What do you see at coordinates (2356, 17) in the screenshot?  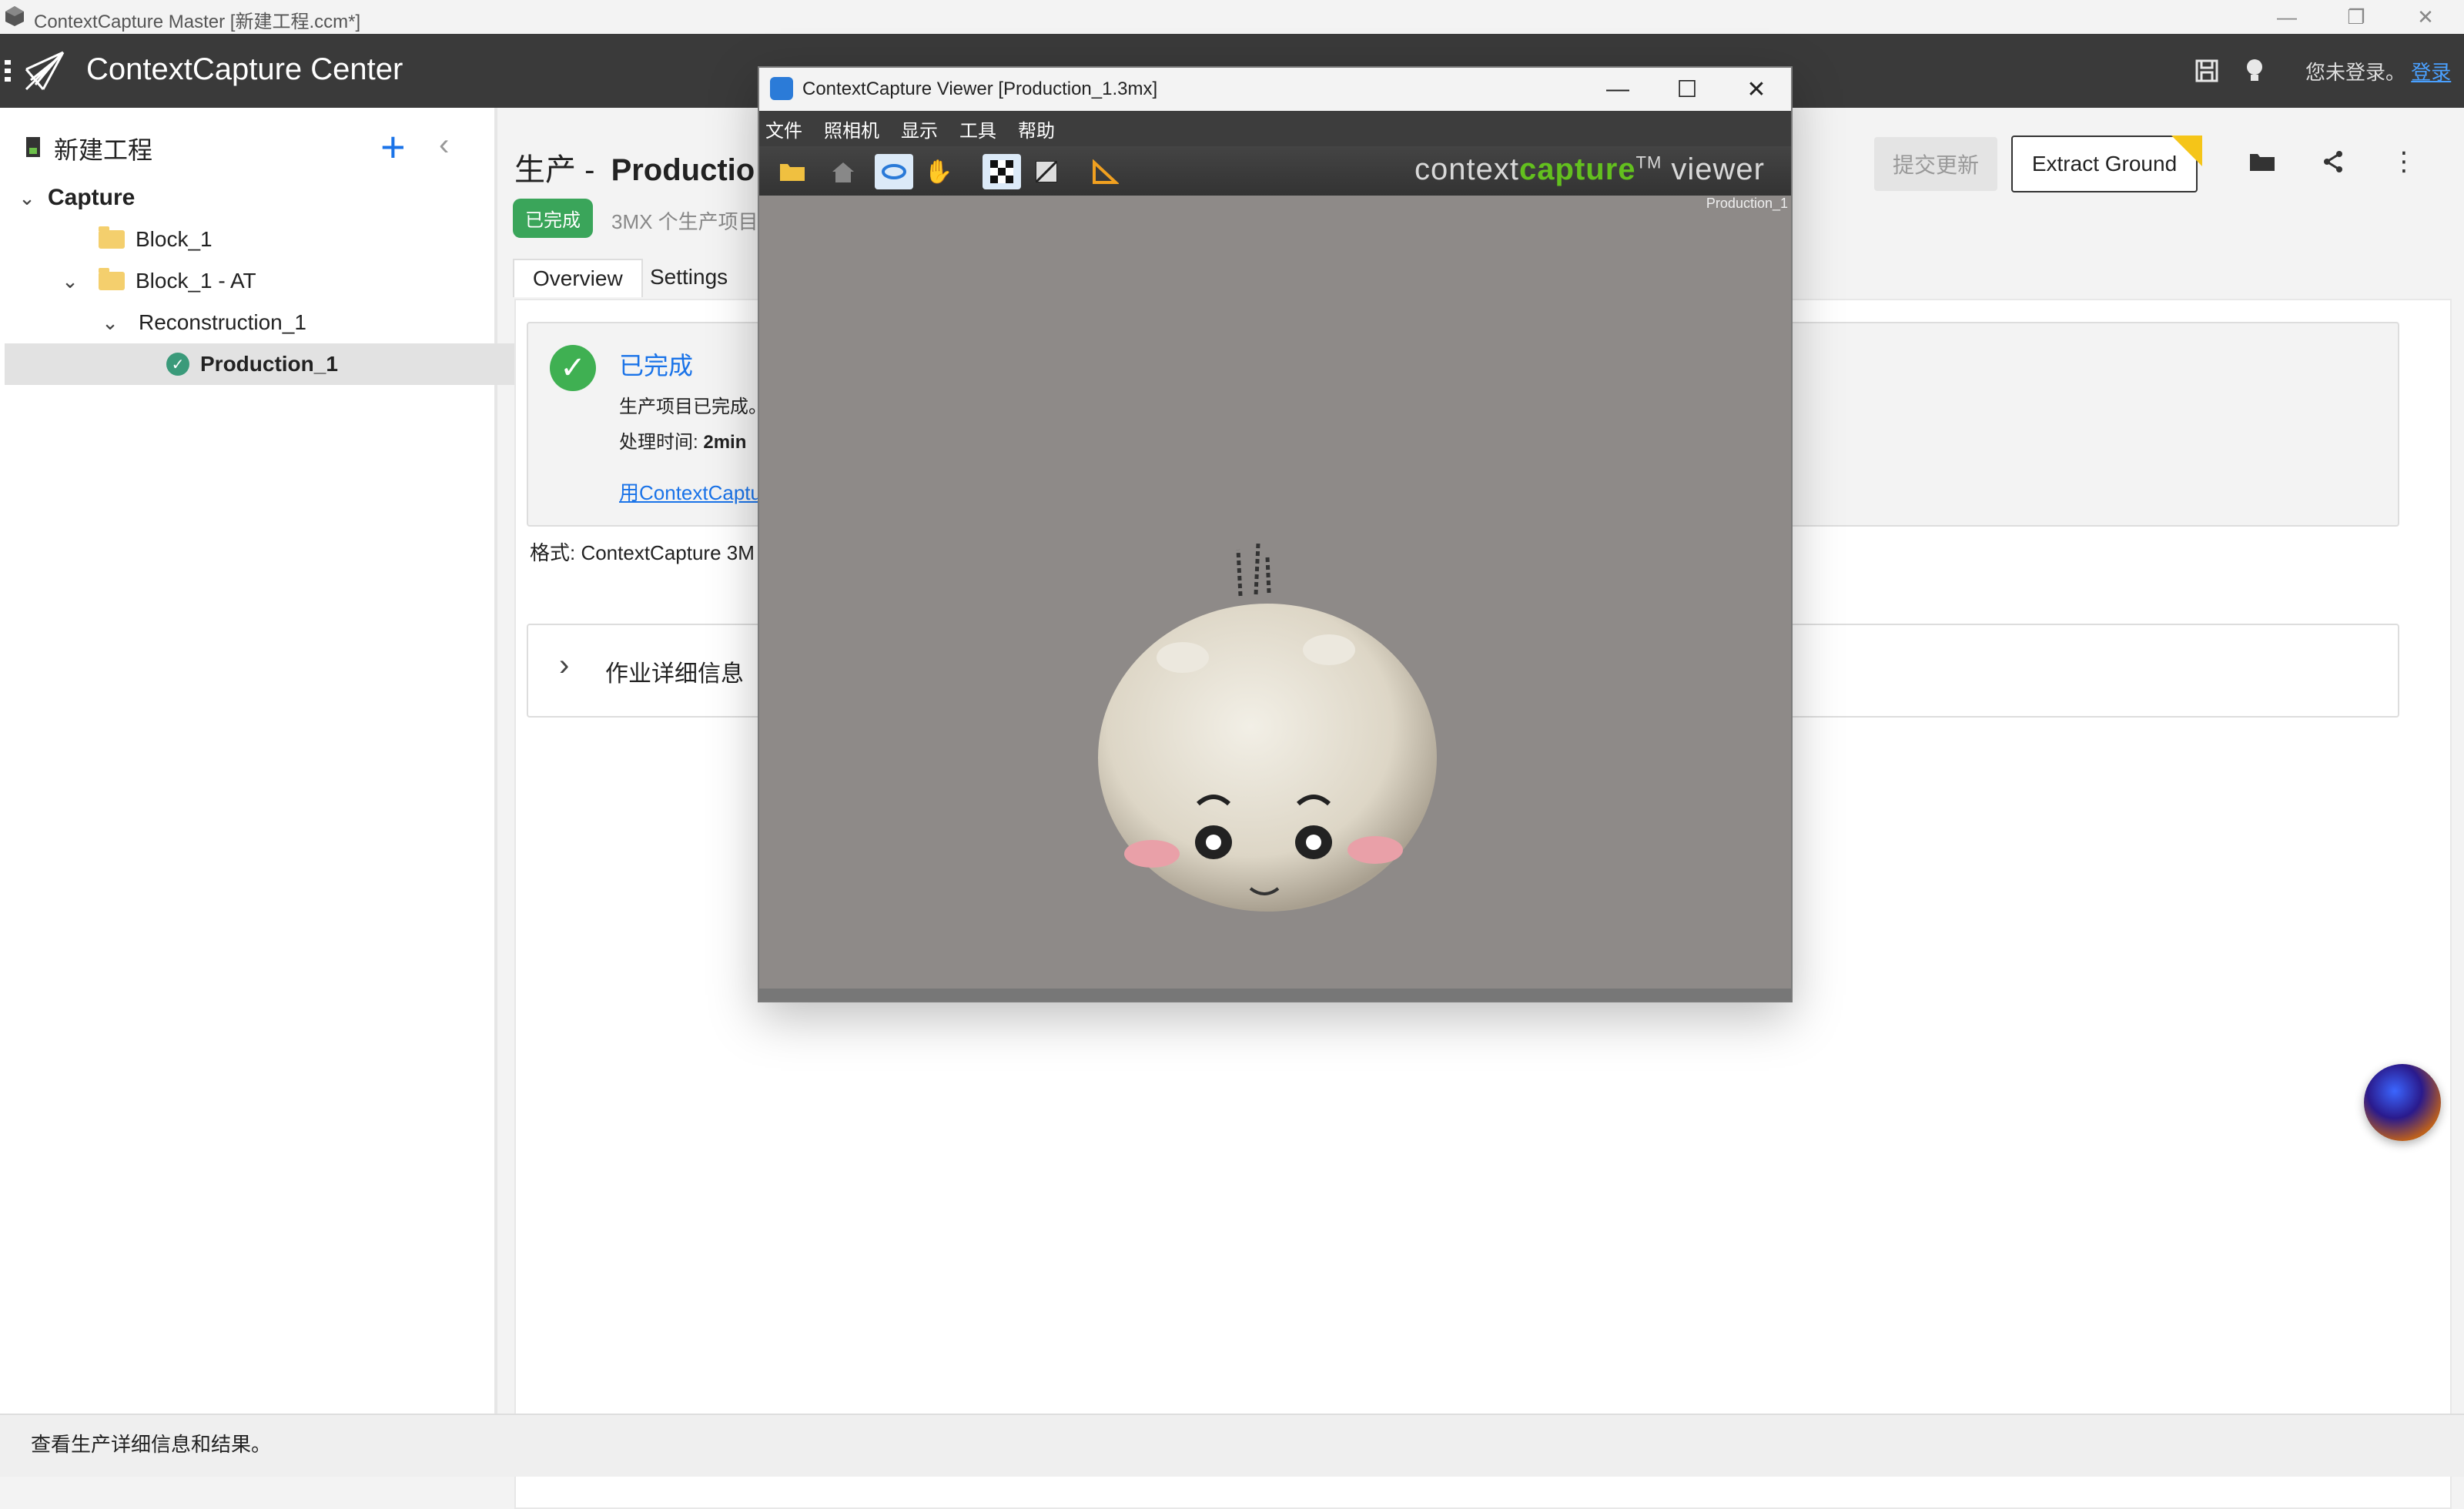 I see `restore-icon: ❐` at bounding box center [2356, 17].